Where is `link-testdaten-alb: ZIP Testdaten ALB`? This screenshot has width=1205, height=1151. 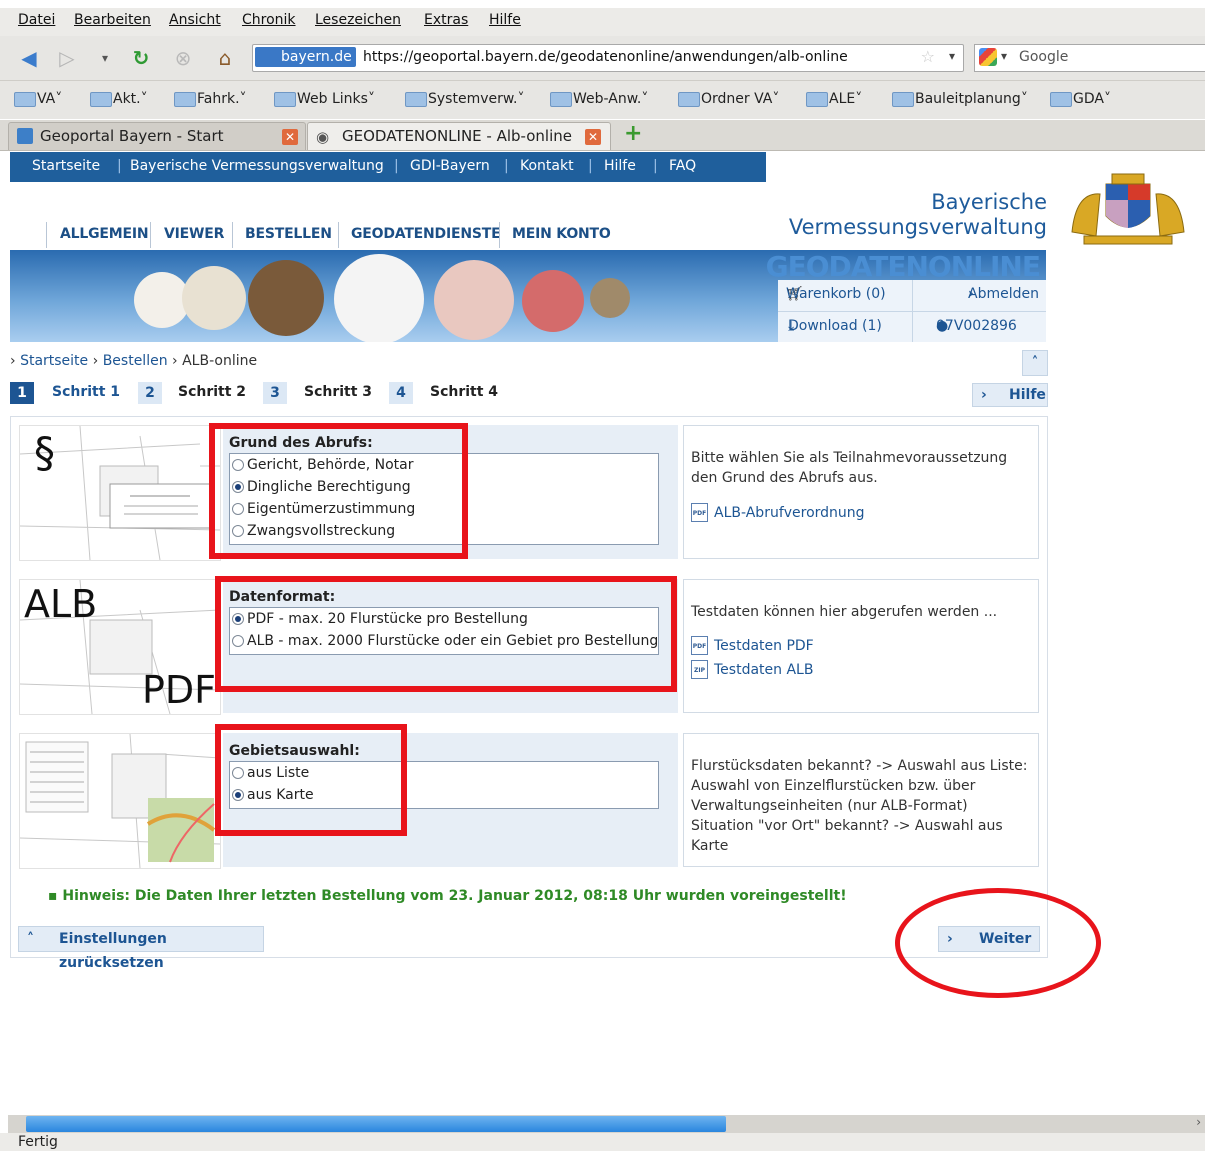
link-testdaten-alb: ZIP Testdaten ALB is located at coordinates (752, 669).